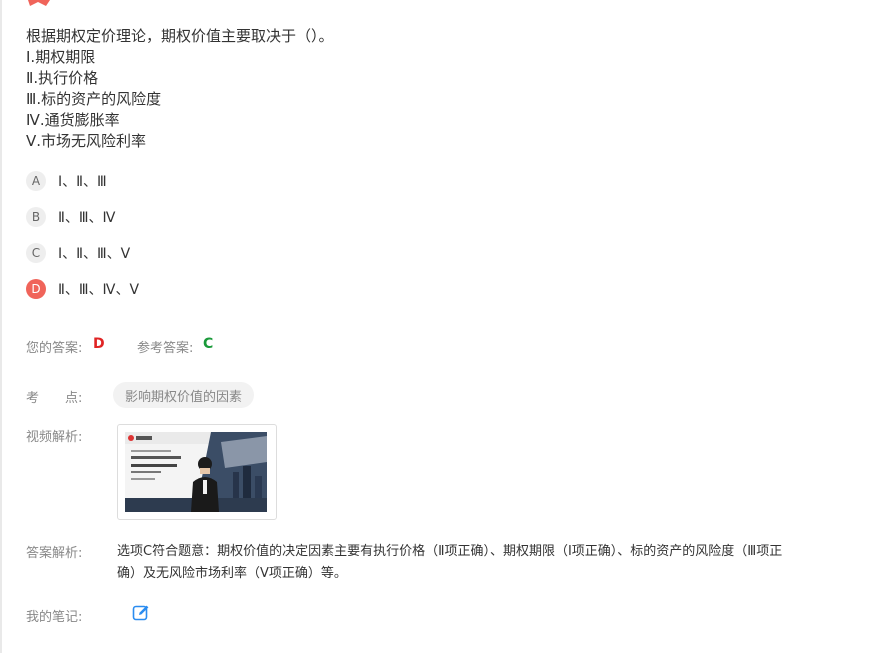 The width and height of the screenshot is (879, 653). I want to click on option-letter-badge-wrong: D, so click(36, 289).